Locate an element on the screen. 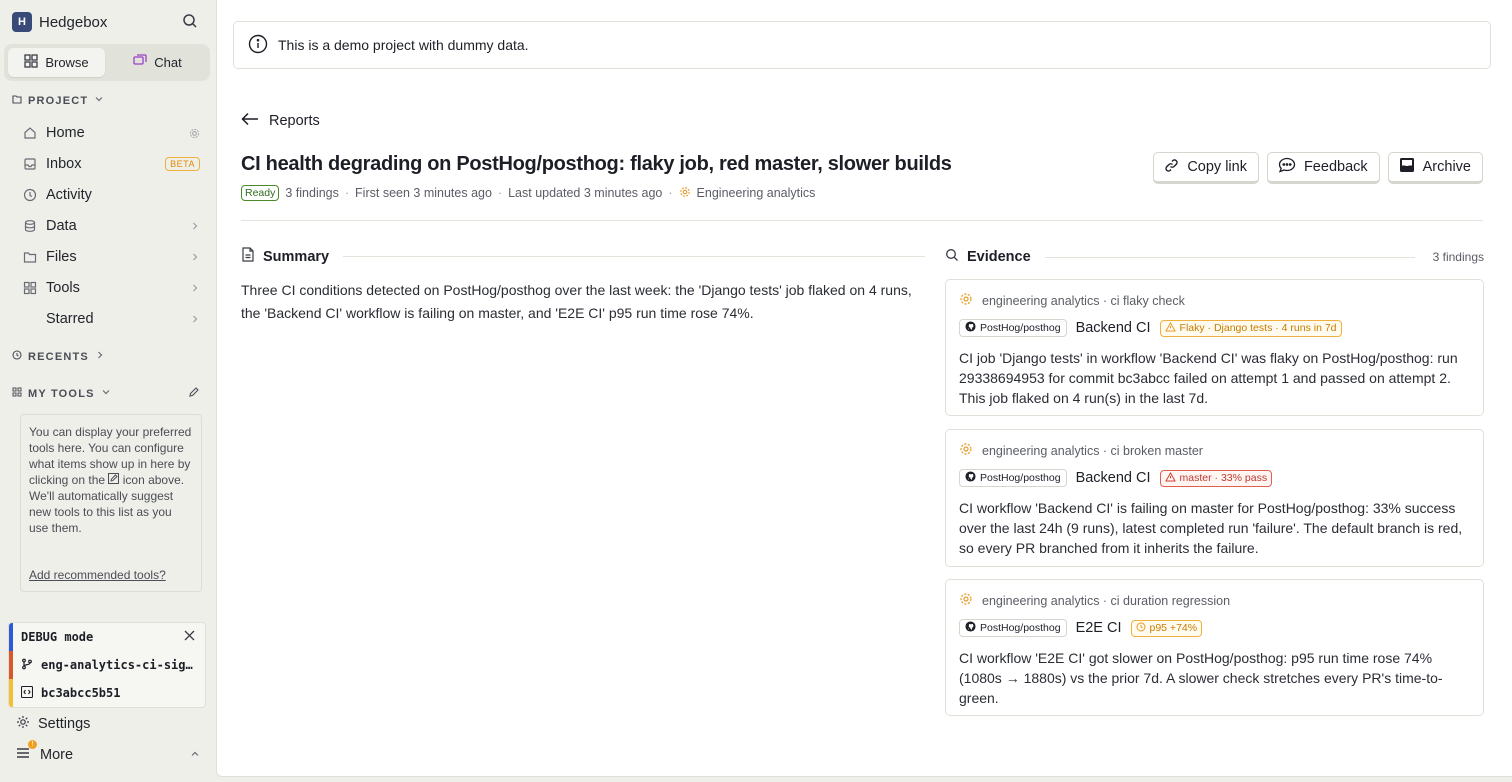 The image size is (1512, 782). tab-chat: Chat is located at coordinates (157, 62).